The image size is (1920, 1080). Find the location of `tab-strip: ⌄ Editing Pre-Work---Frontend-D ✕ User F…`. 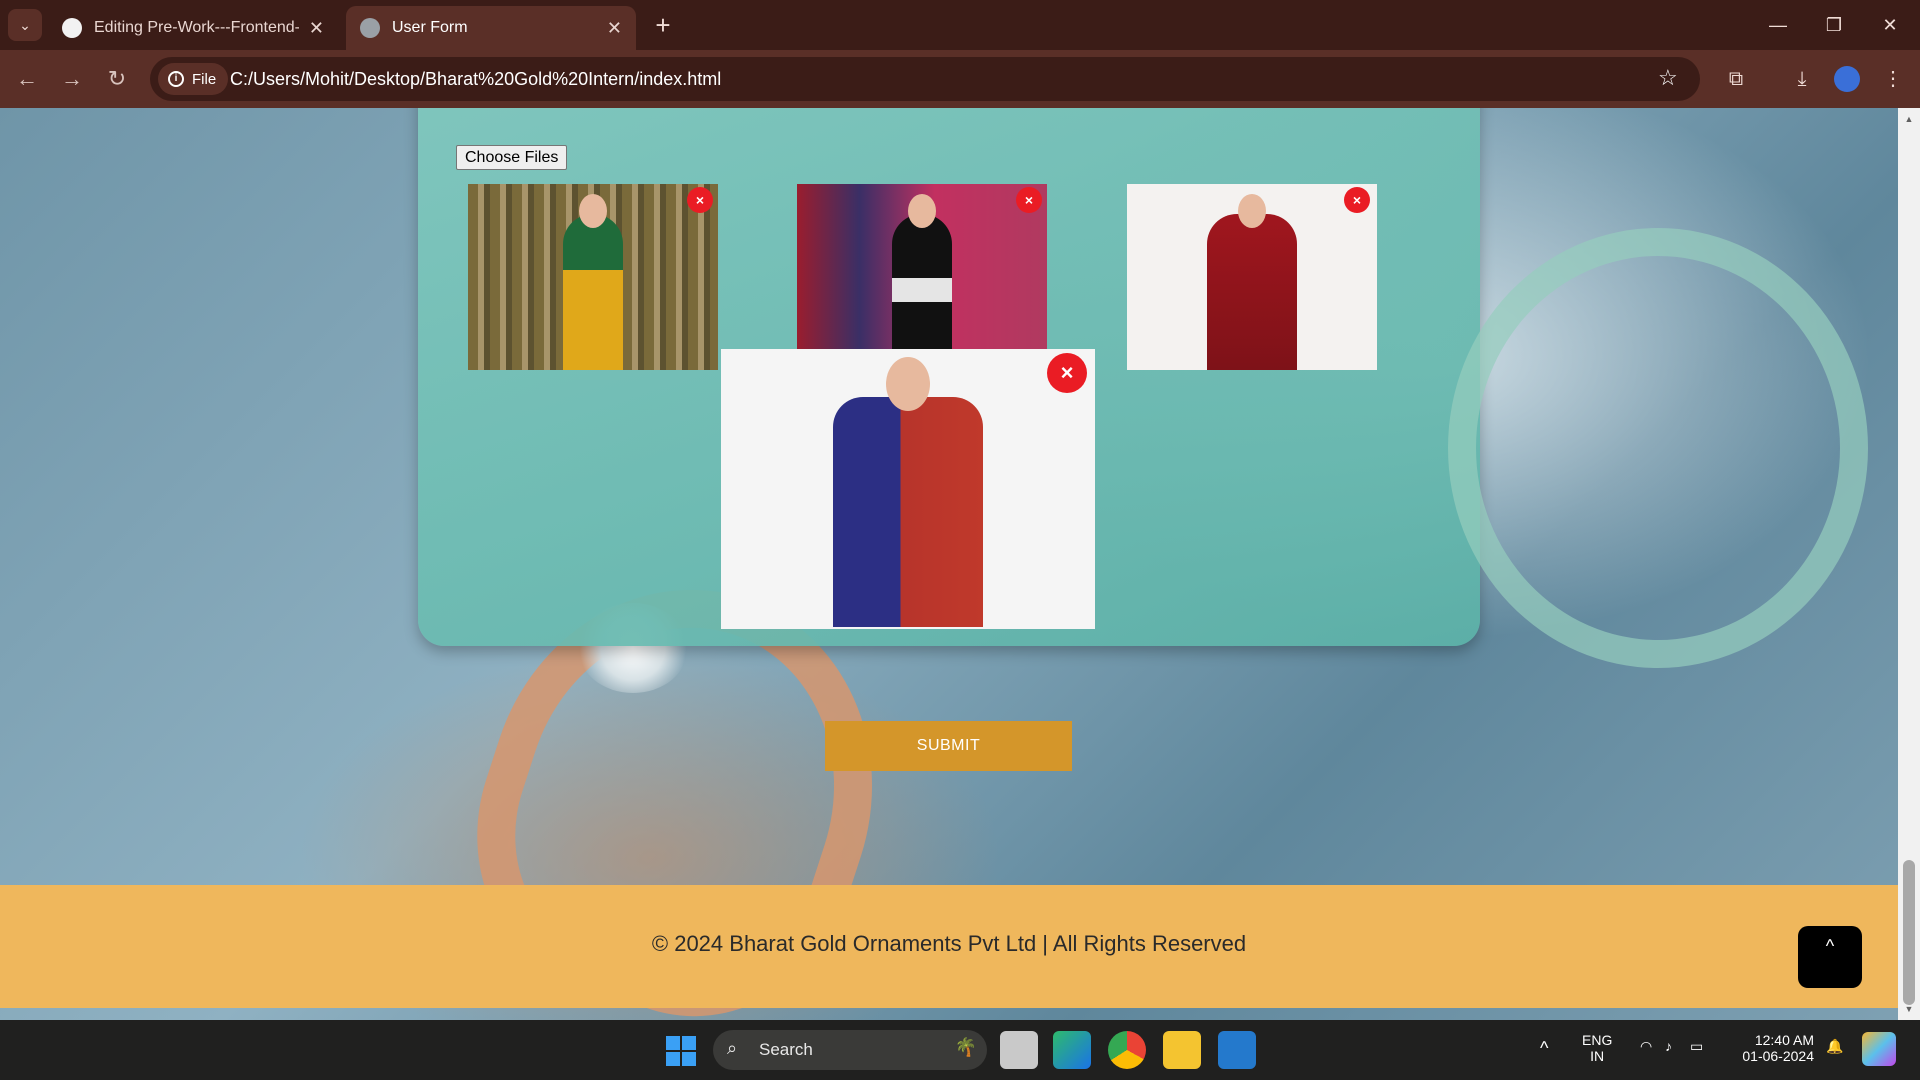

tab-strip: ⌄ Editing Pre-Work---Frontend-D ✕ User F… is located at coordinates (960, 25).